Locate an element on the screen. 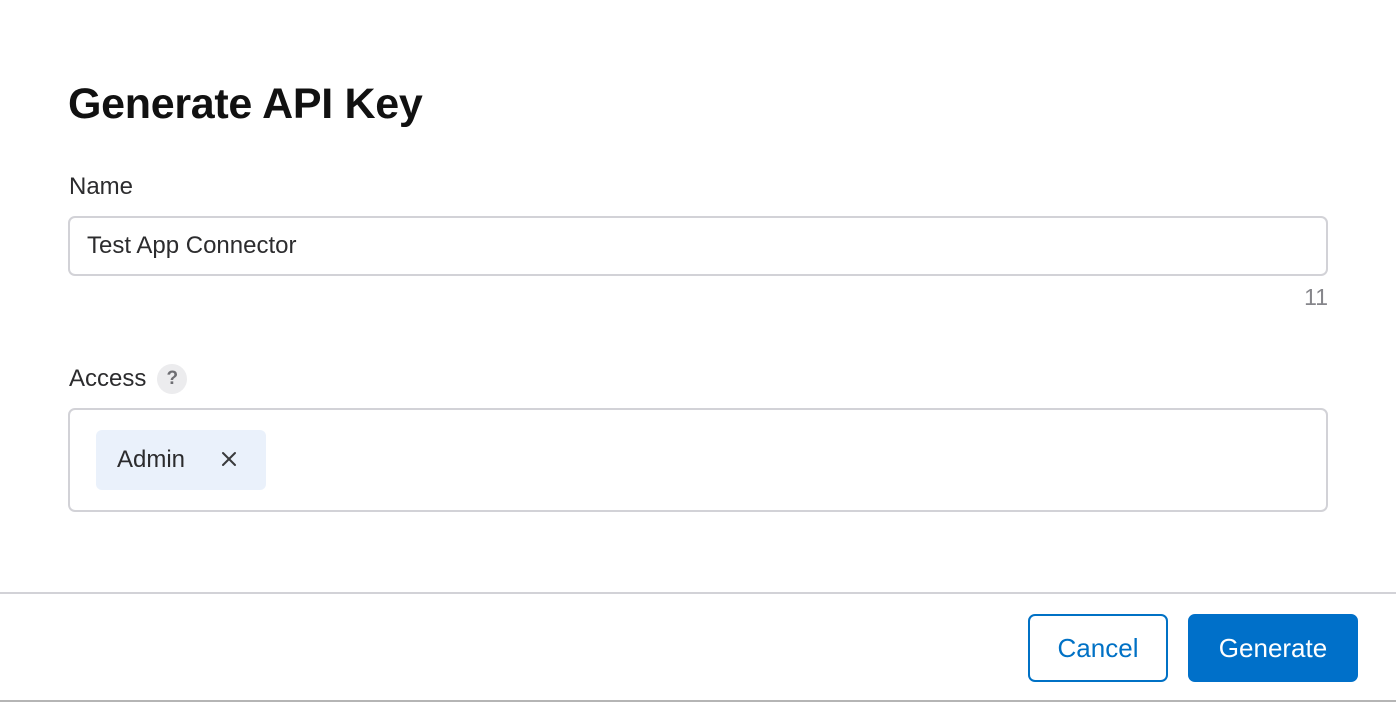  access-label-text: Access is located at coordinates (108, 378).